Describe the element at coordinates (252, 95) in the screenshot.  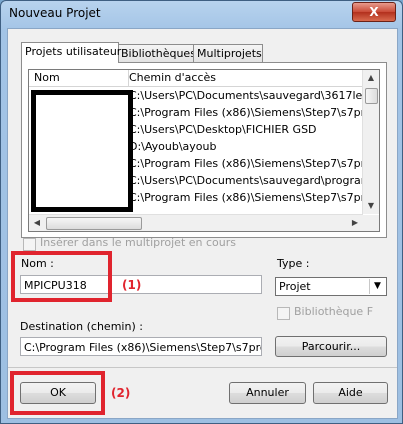
I see `list-item: C:\Users\PC\Documents\sauvegard\3617leva` at that location.